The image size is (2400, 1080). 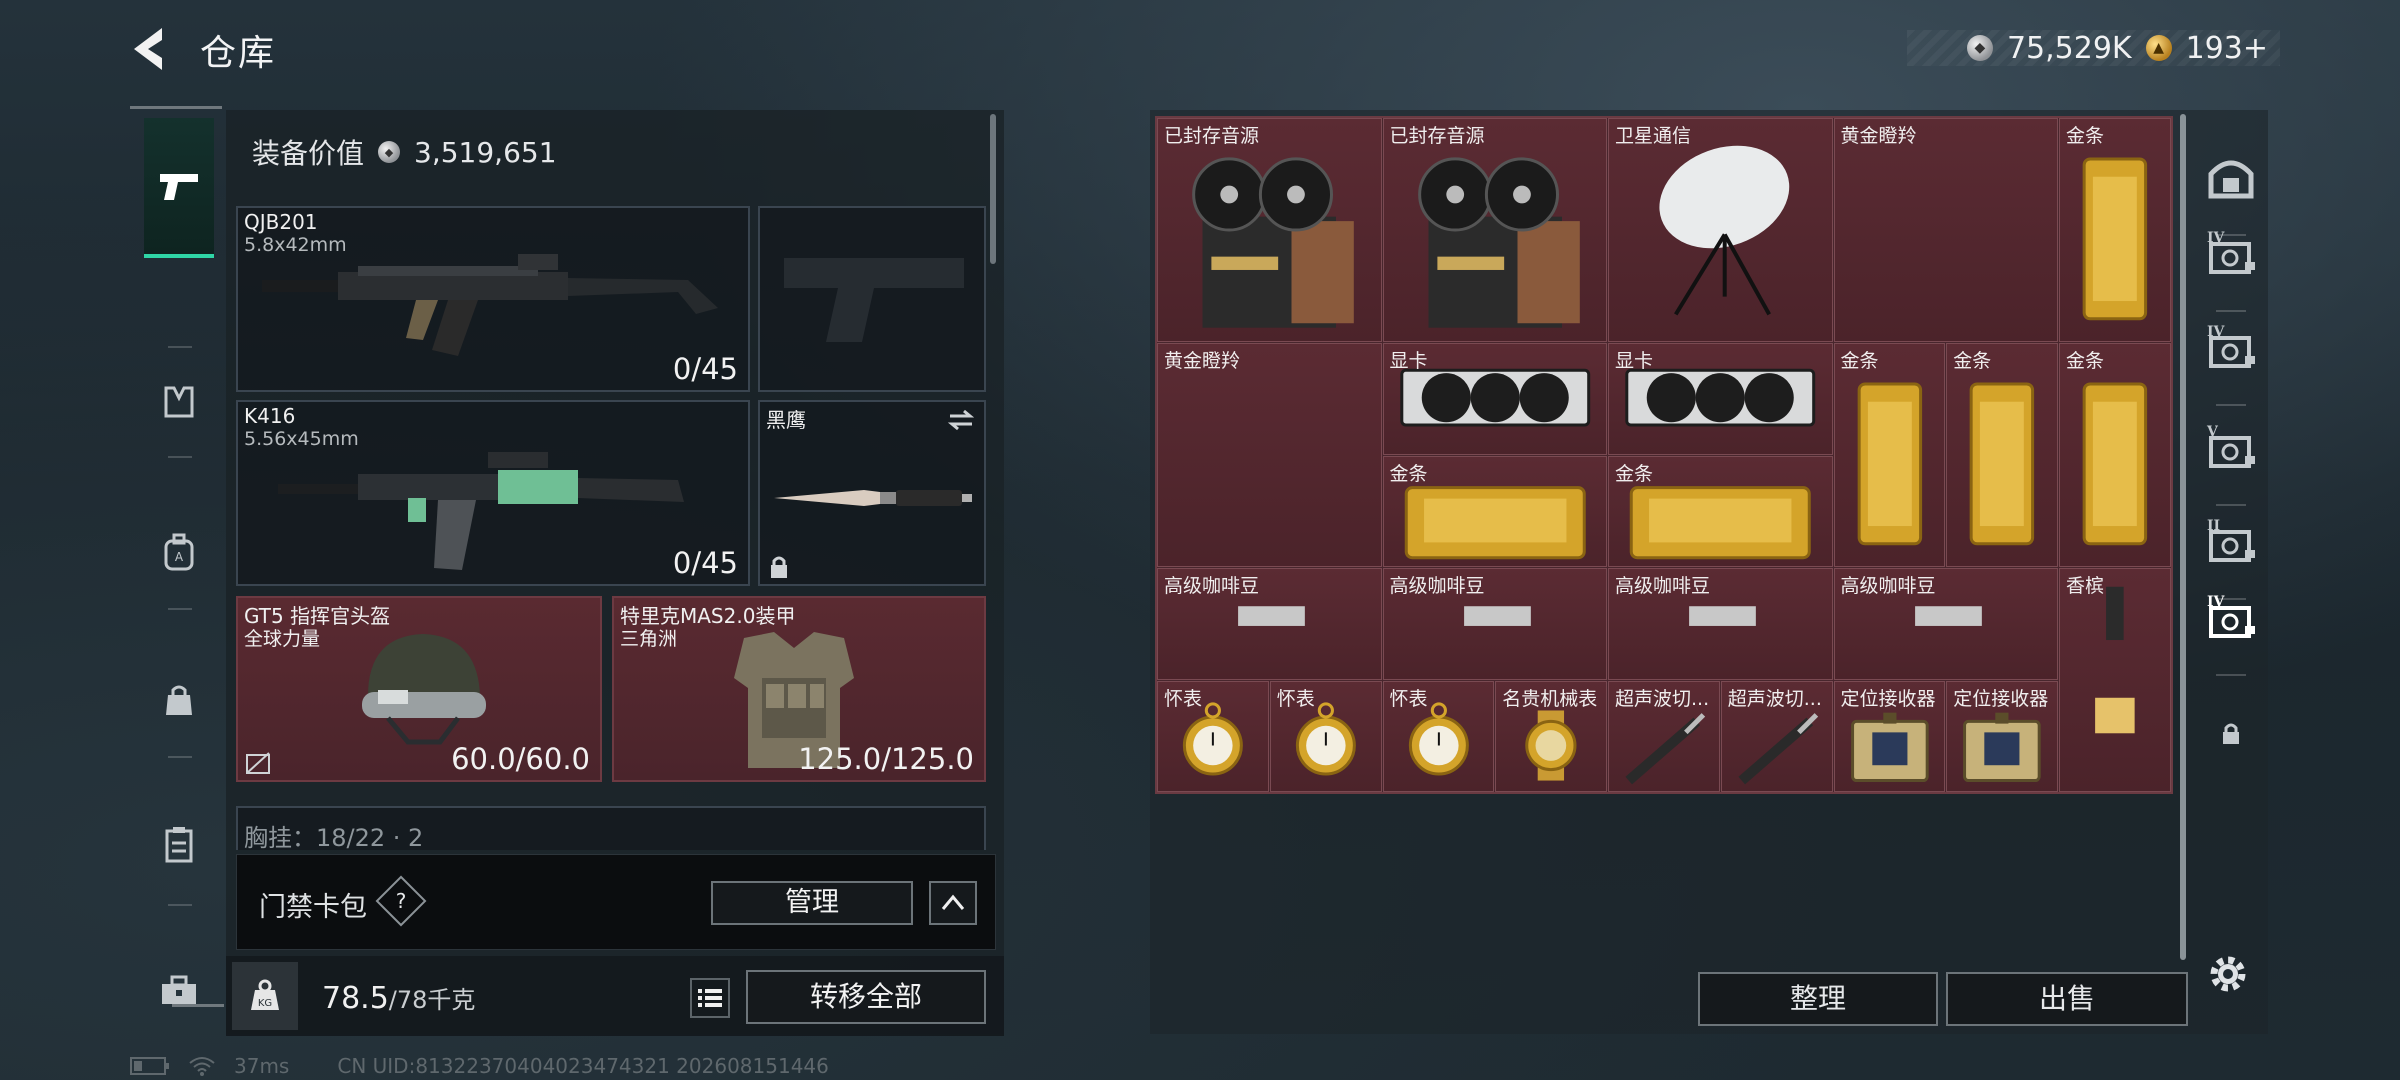 I want to click on currency-display: ◆ 75,529K ▲ 193+, so click(x=2093, y=48).